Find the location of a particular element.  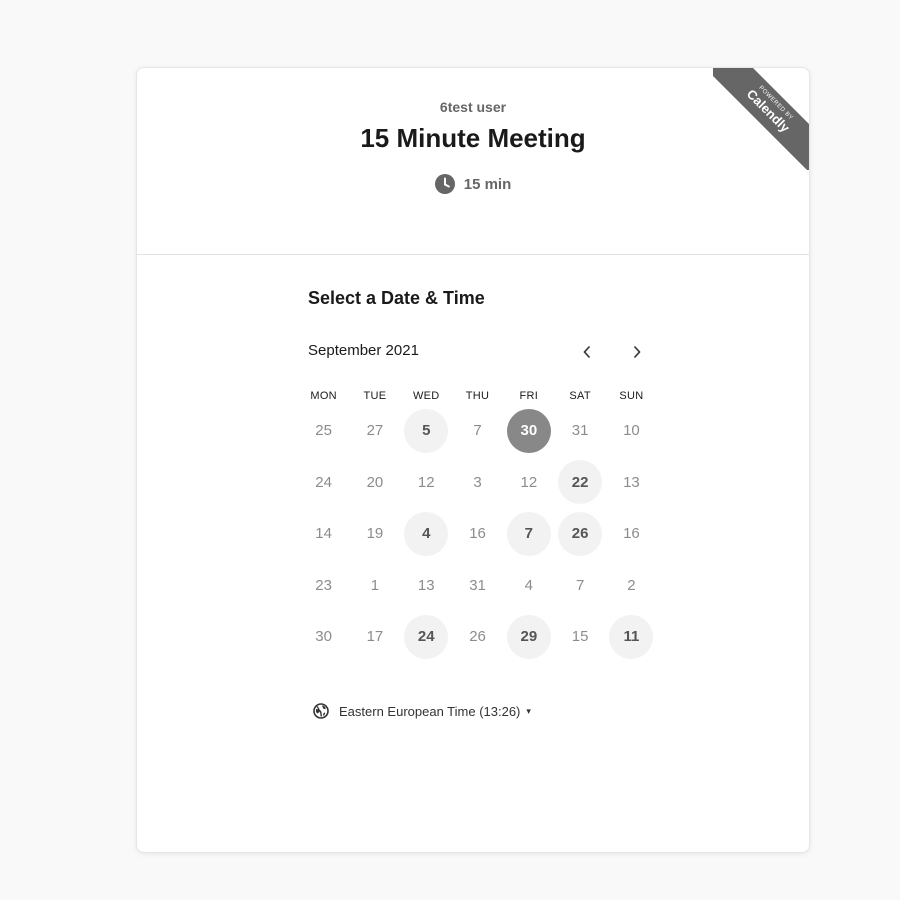

next-month-button is located at coordinates (637, 352).